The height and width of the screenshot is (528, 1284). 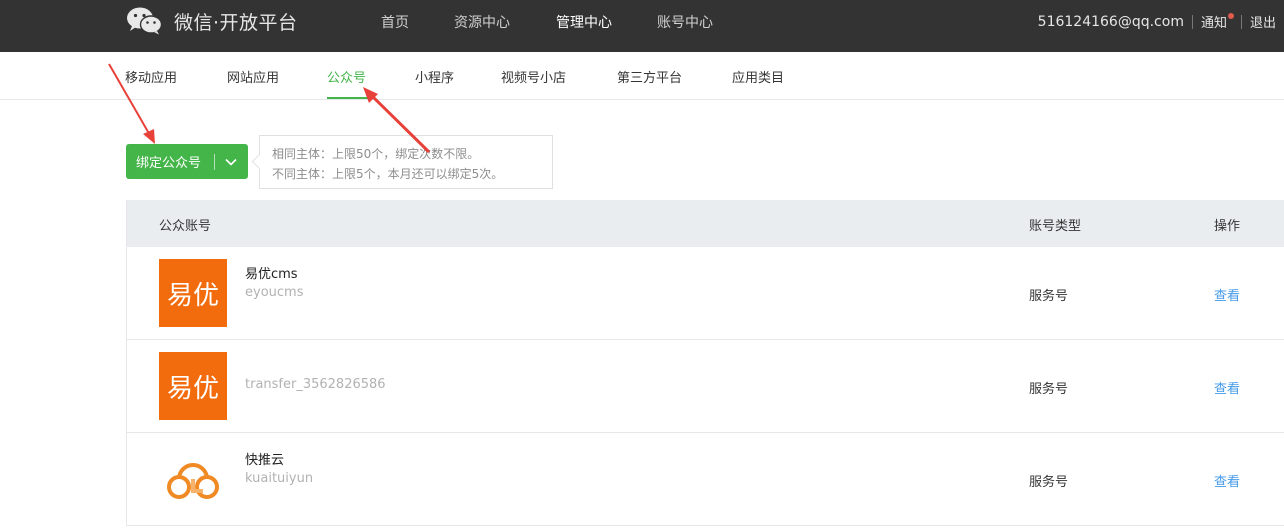 I want to click on top-nav-management: 管理中心, so click(x=584, y=22).